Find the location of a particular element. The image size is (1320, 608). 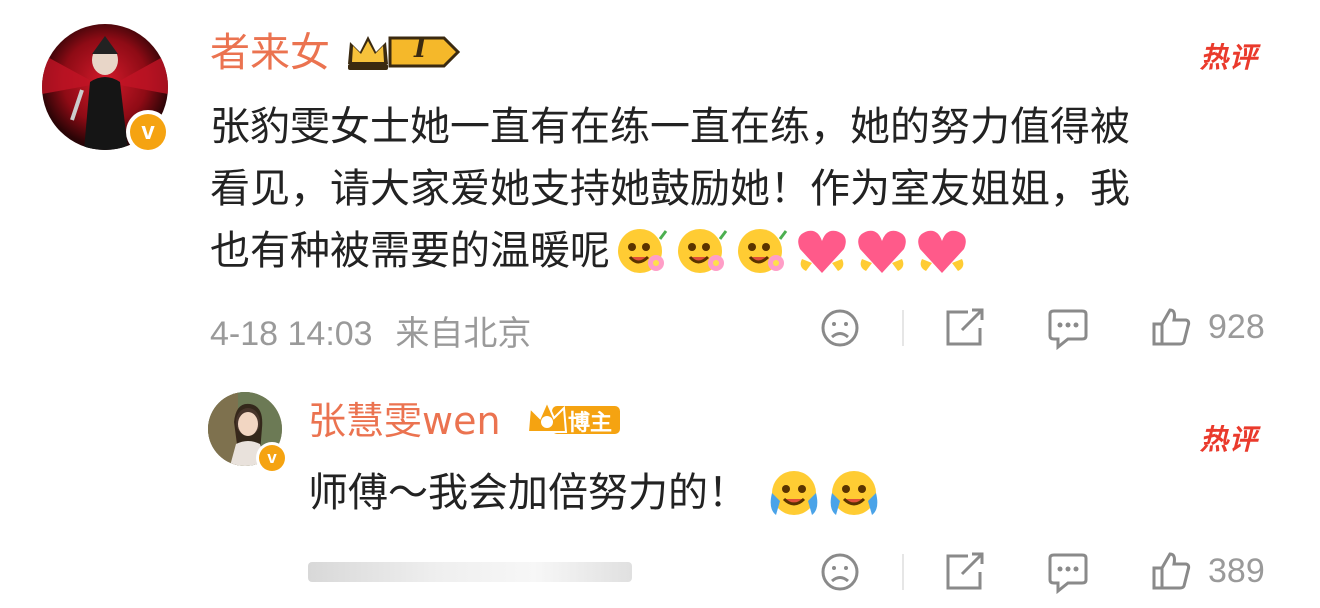

like-count: 928 is located at coordinates (1236, 327).